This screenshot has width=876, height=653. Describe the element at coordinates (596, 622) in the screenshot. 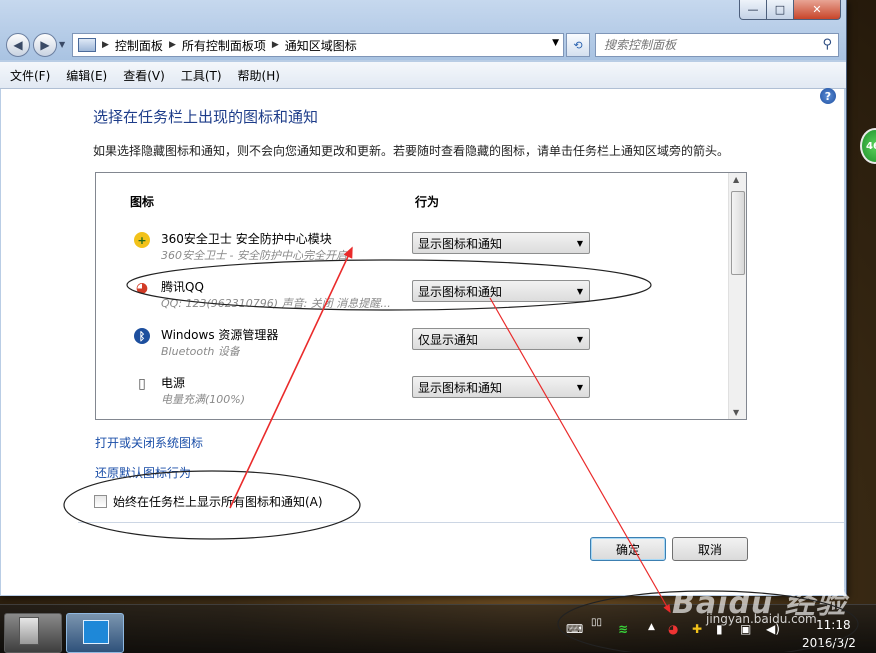

I see `network-icon: ▯▯` at that location.